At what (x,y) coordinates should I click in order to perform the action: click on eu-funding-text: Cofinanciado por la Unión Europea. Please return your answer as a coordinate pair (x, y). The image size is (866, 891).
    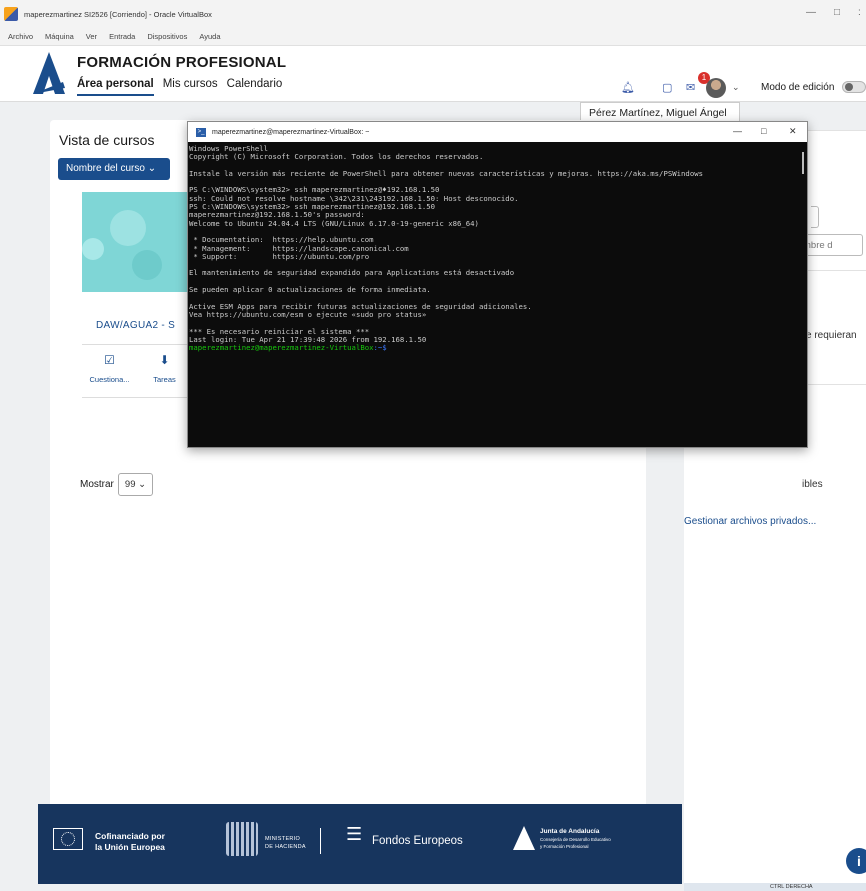
    Looking at the image, I should click on (130, 842).